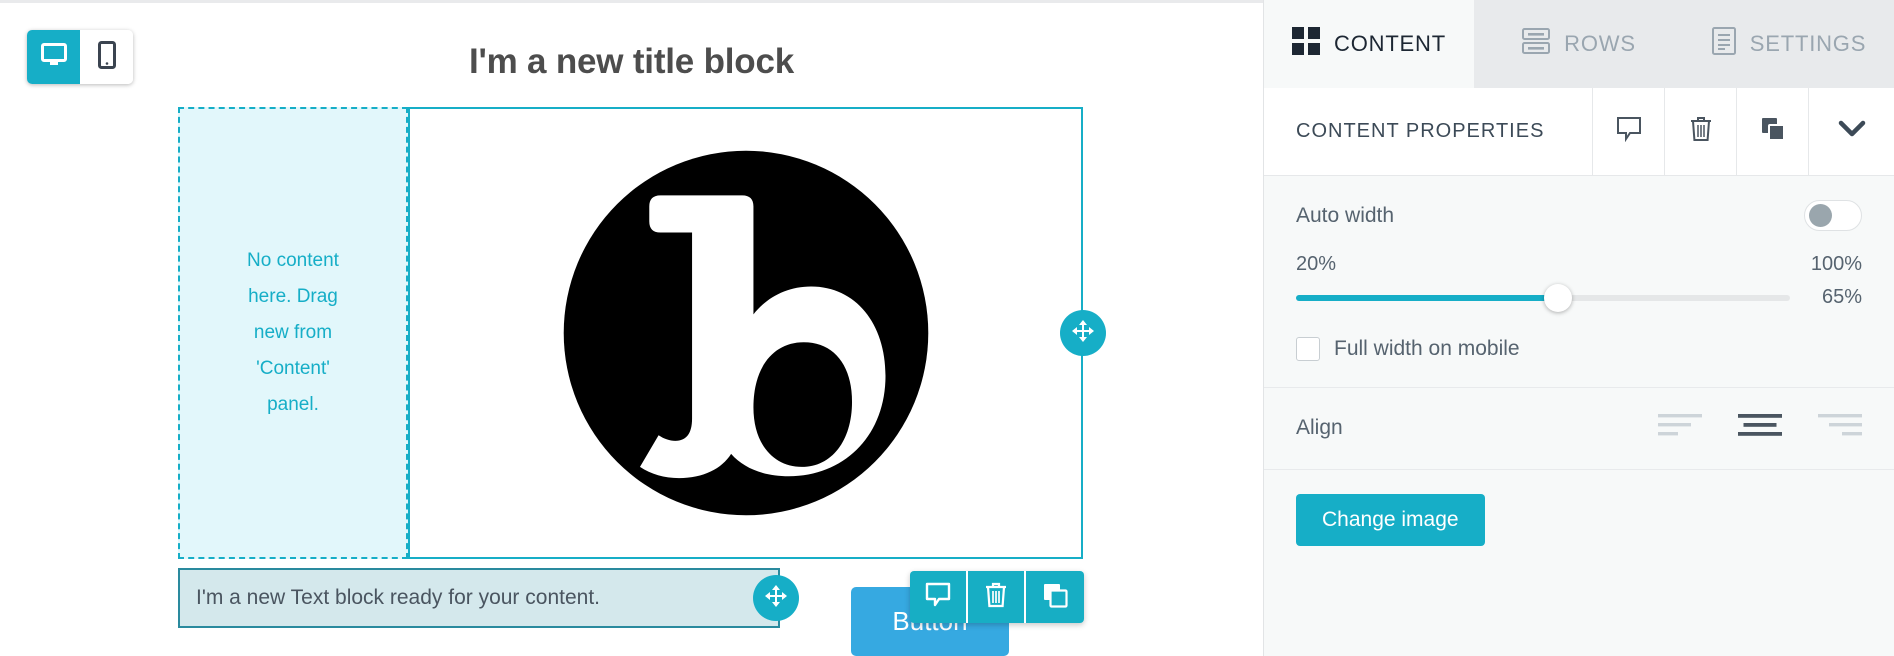  What do you see at coordinates (1316, 264) in the screenshot?
I see `slider-min-label: 20%` at bounding box center [1316, 264].